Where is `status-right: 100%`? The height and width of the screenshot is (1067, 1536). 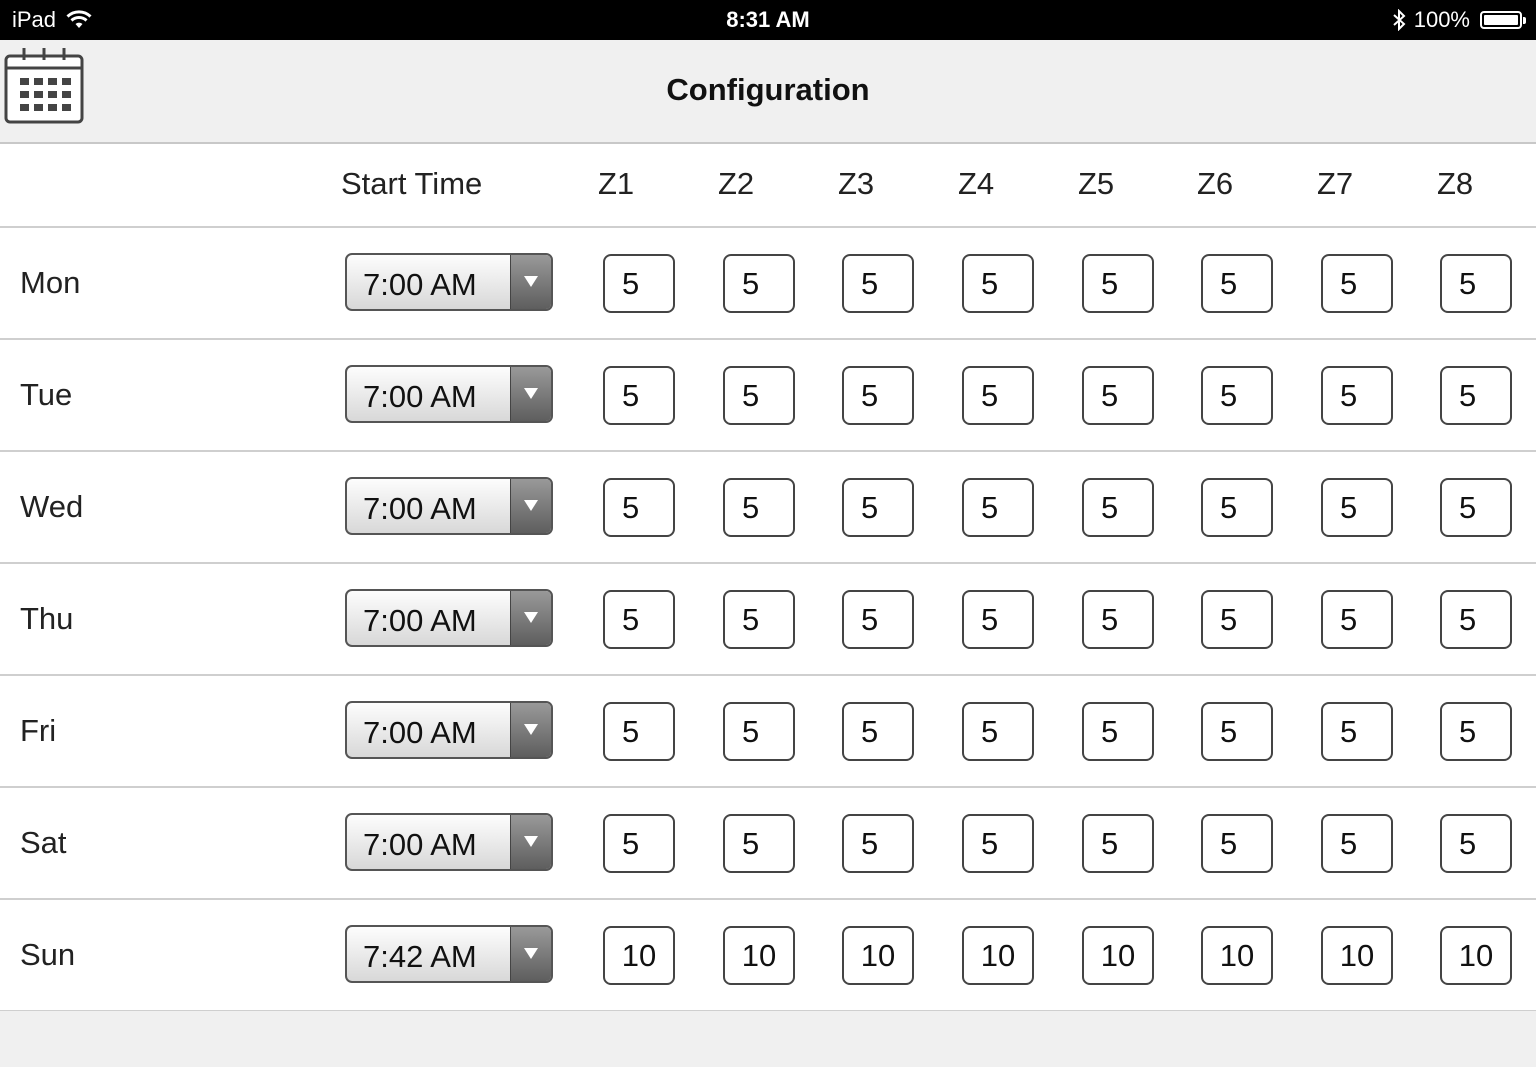
status-right: 100% is located at coordinates (1459, 20).